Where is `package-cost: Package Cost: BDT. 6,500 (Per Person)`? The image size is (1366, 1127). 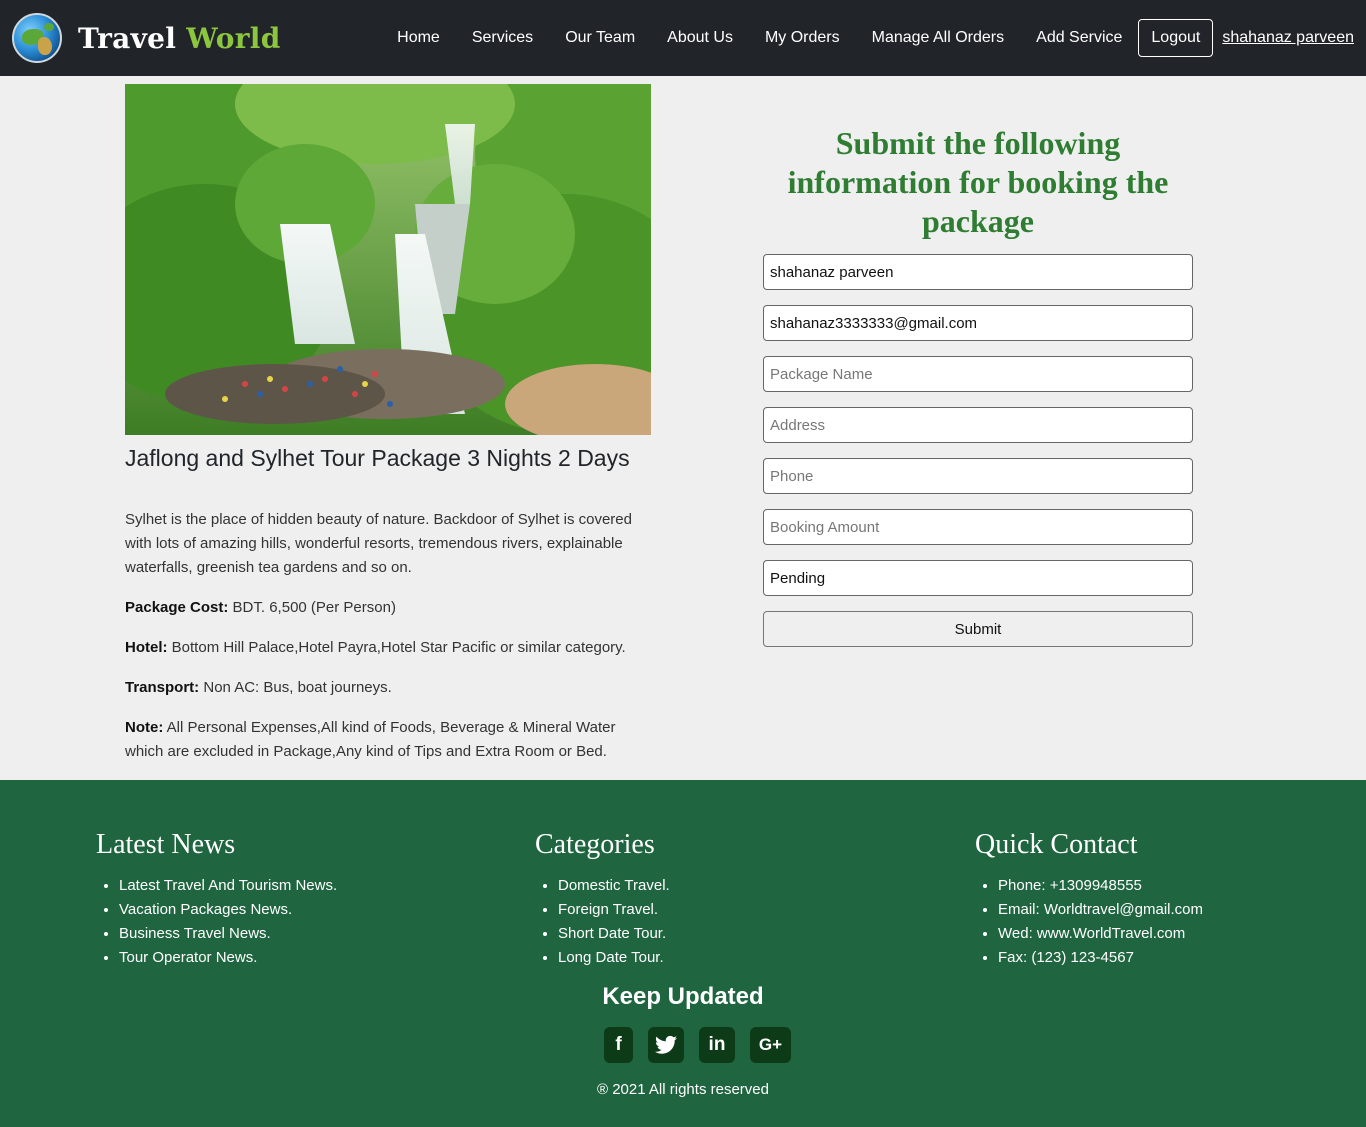
package-cost: Package Cost: BDT. 6,500 (Per Person) is located at coordinates (395, 608).